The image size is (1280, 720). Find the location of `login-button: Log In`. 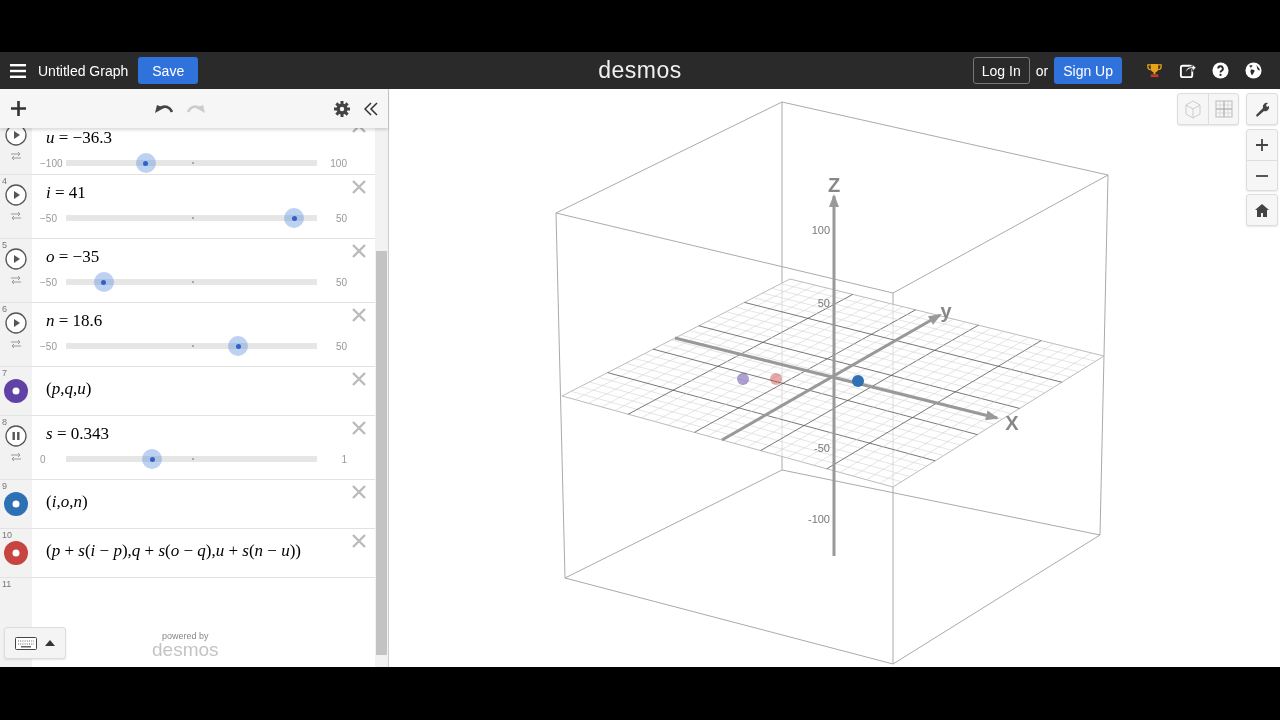

login-button: Log In is located at coordinates (1001, 70).